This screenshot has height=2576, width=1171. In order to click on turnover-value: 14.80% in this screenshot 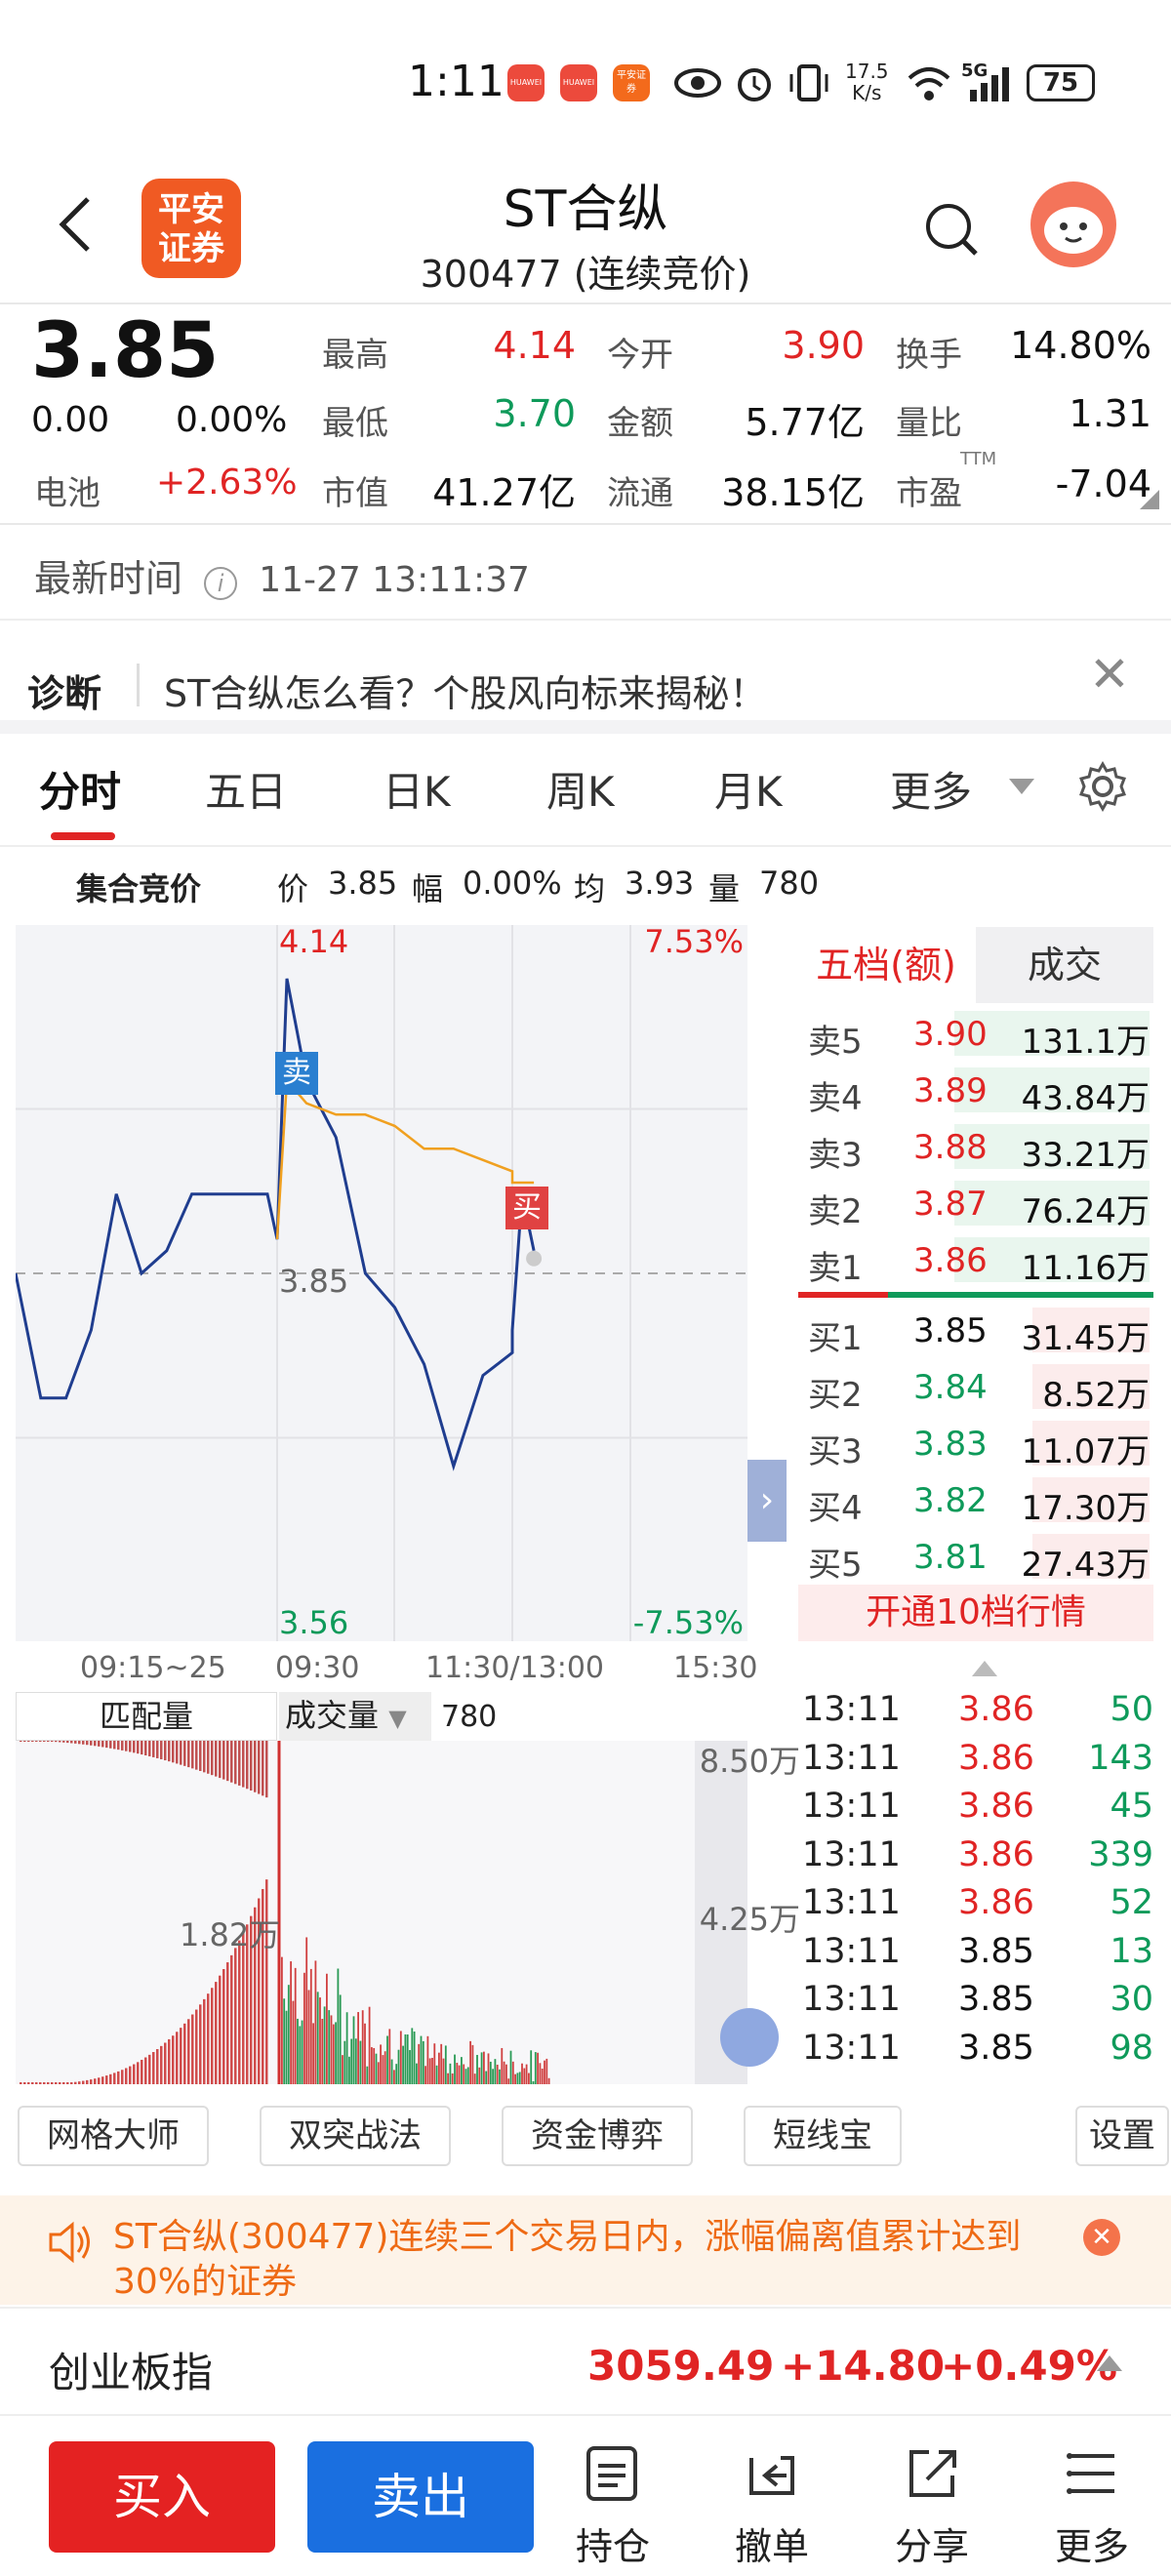, I will do `click(1080, 345)`.